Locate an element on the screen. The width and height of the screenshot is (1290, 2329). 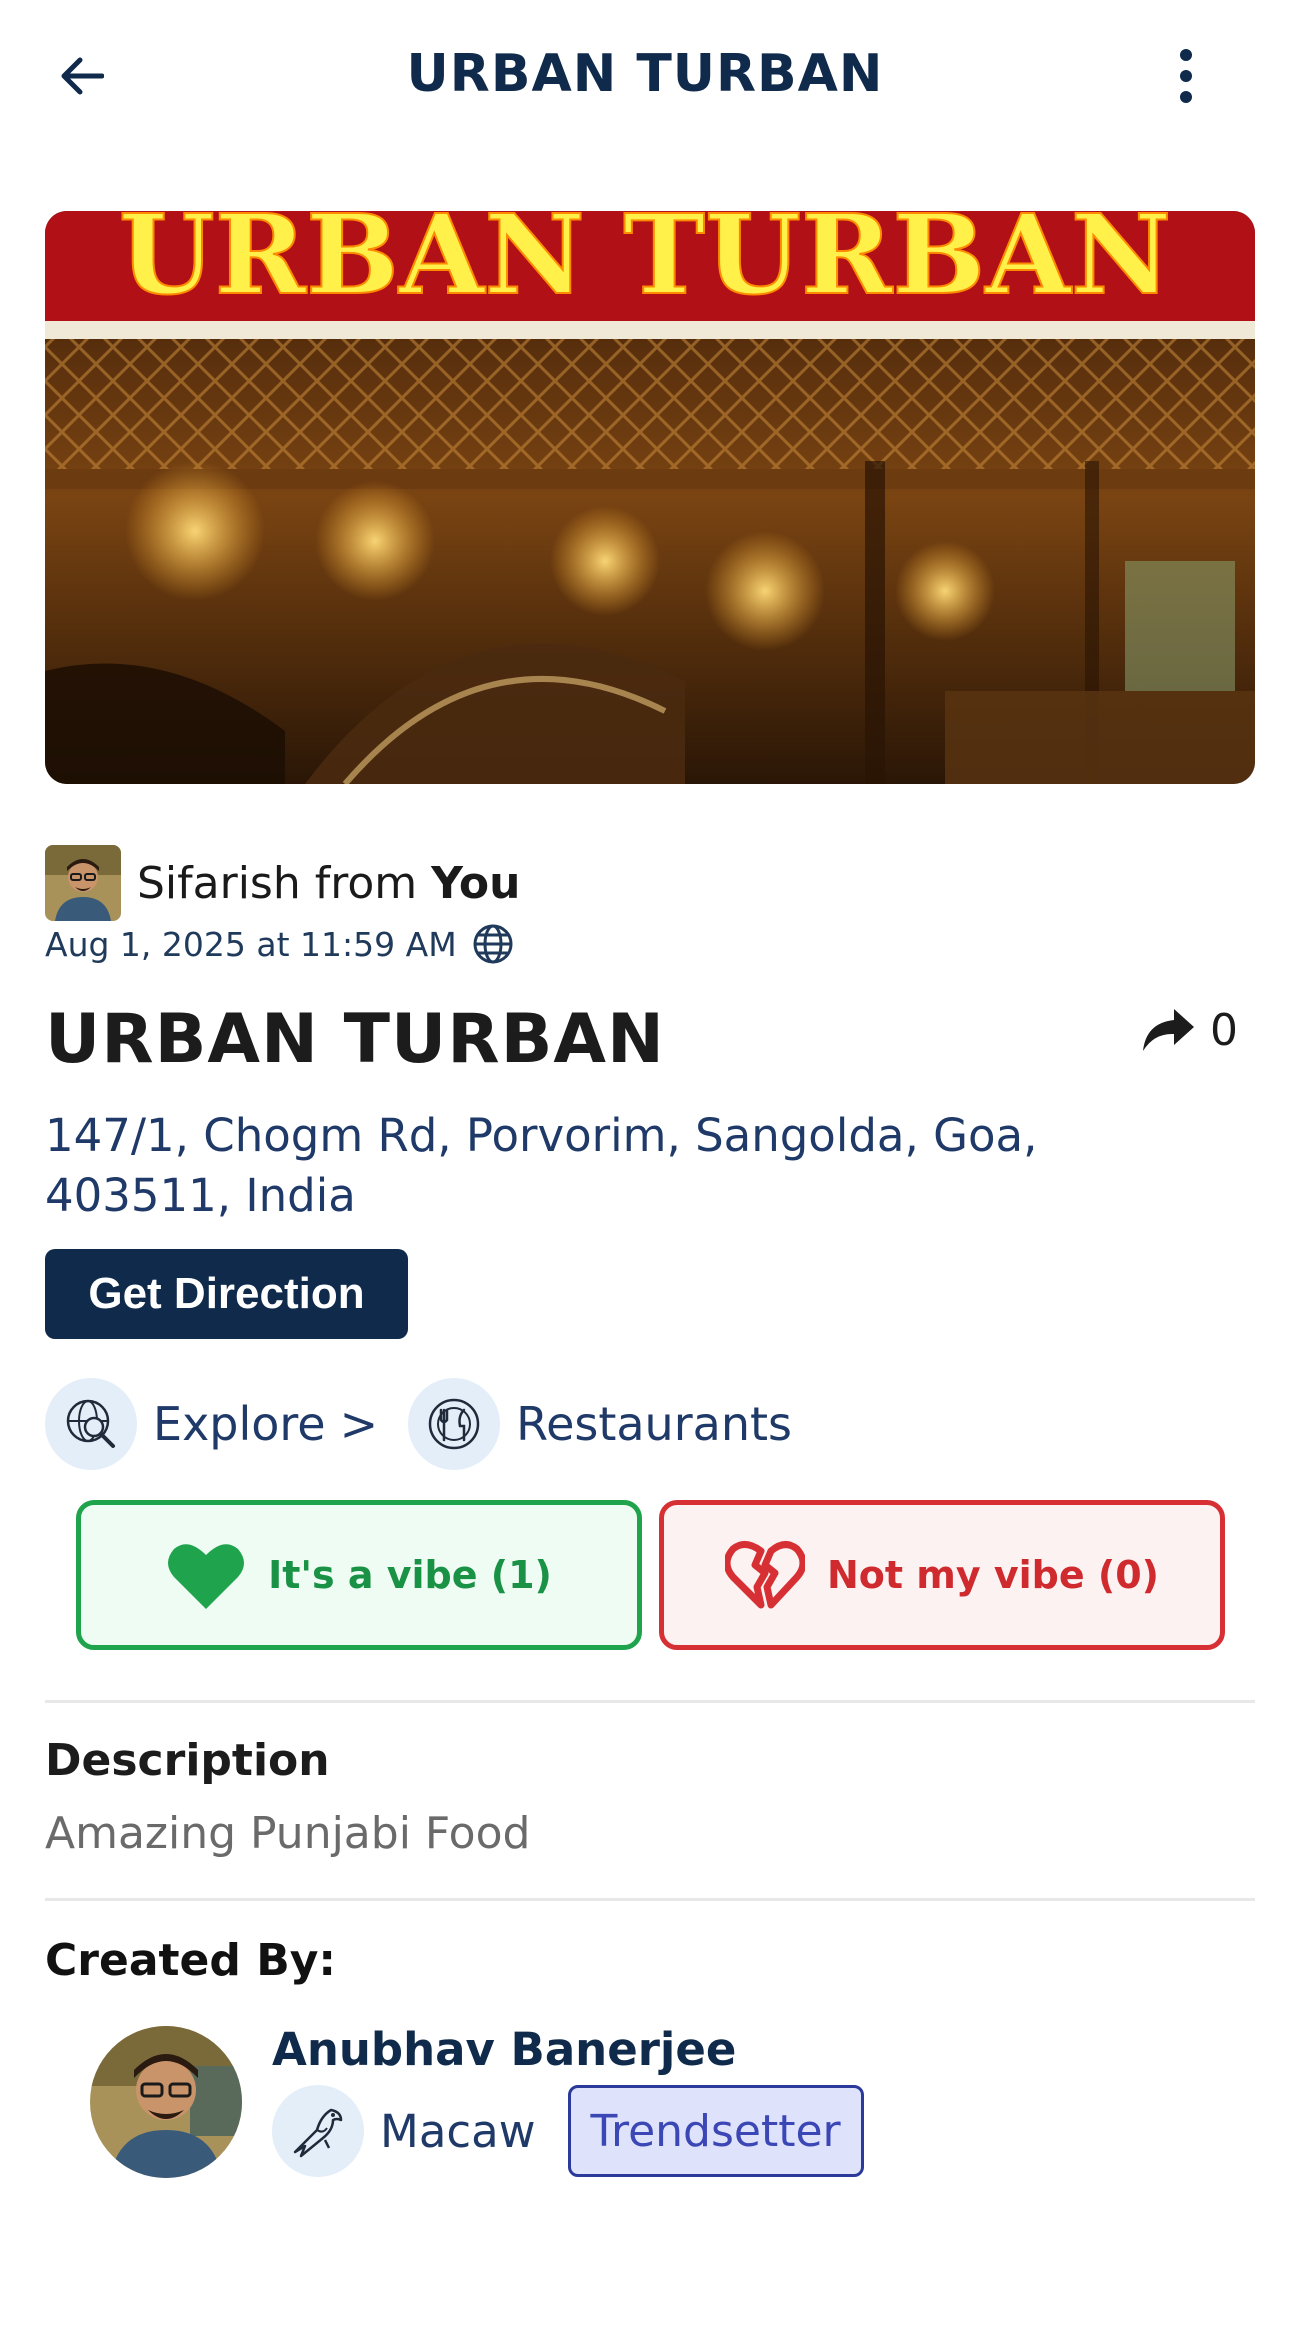
hero-sign-text: URBAN TURBAN is located at coordinates (645, 265).